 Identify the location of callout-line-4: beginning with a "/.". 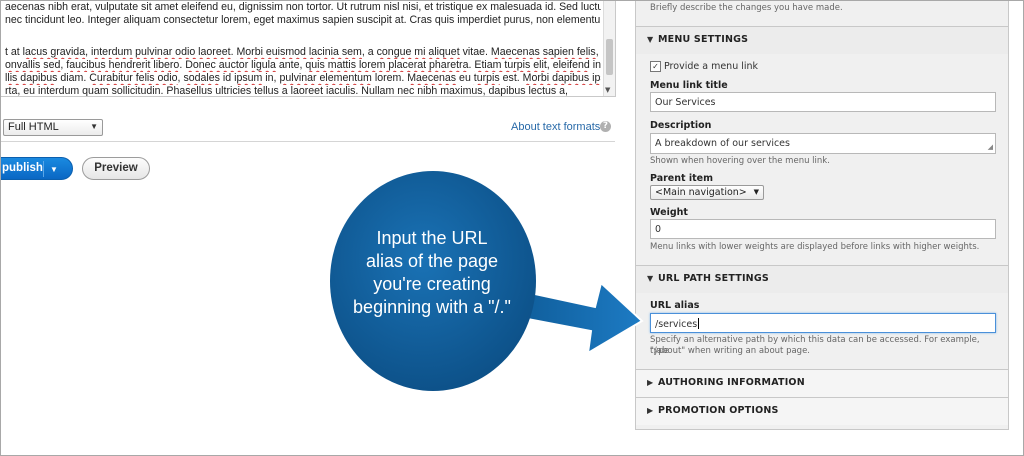
(432, 307).